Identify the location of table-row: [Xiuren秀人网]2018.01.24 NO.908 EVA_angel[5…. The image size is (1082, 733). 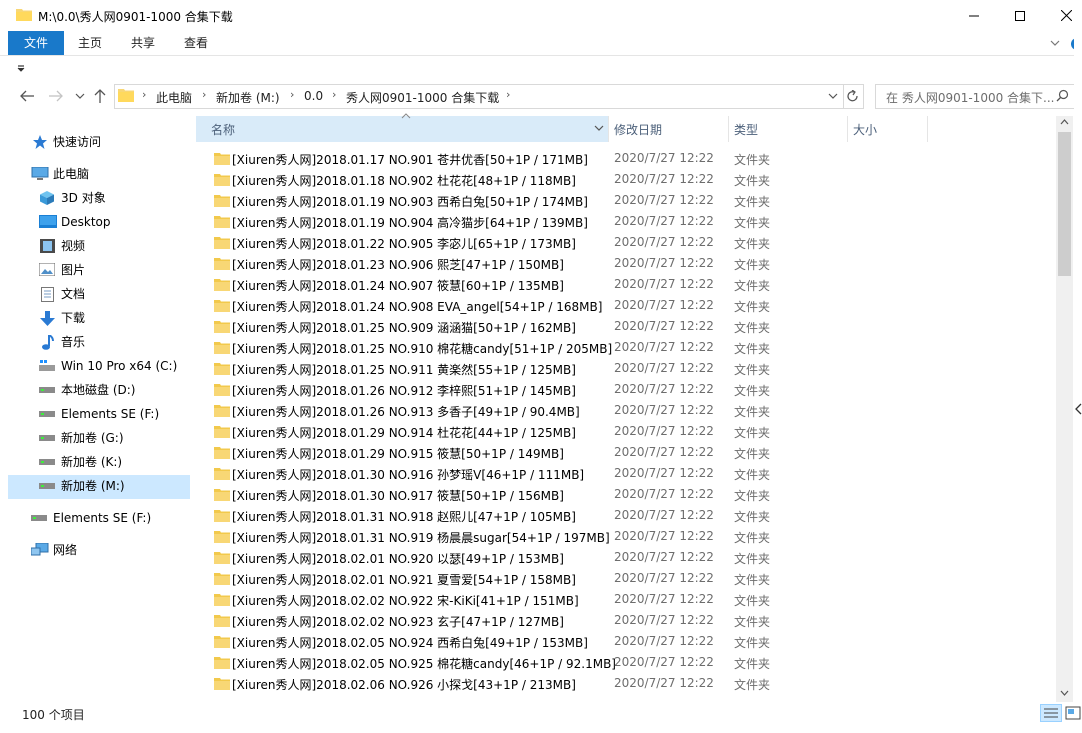
(626, 305).